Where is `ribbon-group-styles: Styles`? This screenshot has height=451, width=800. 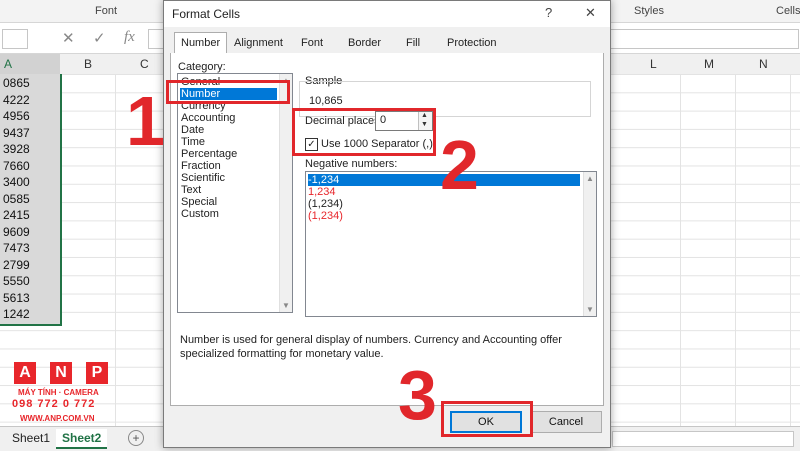 ribbon-group-styles: Styles is located at coordinates (649, 11).